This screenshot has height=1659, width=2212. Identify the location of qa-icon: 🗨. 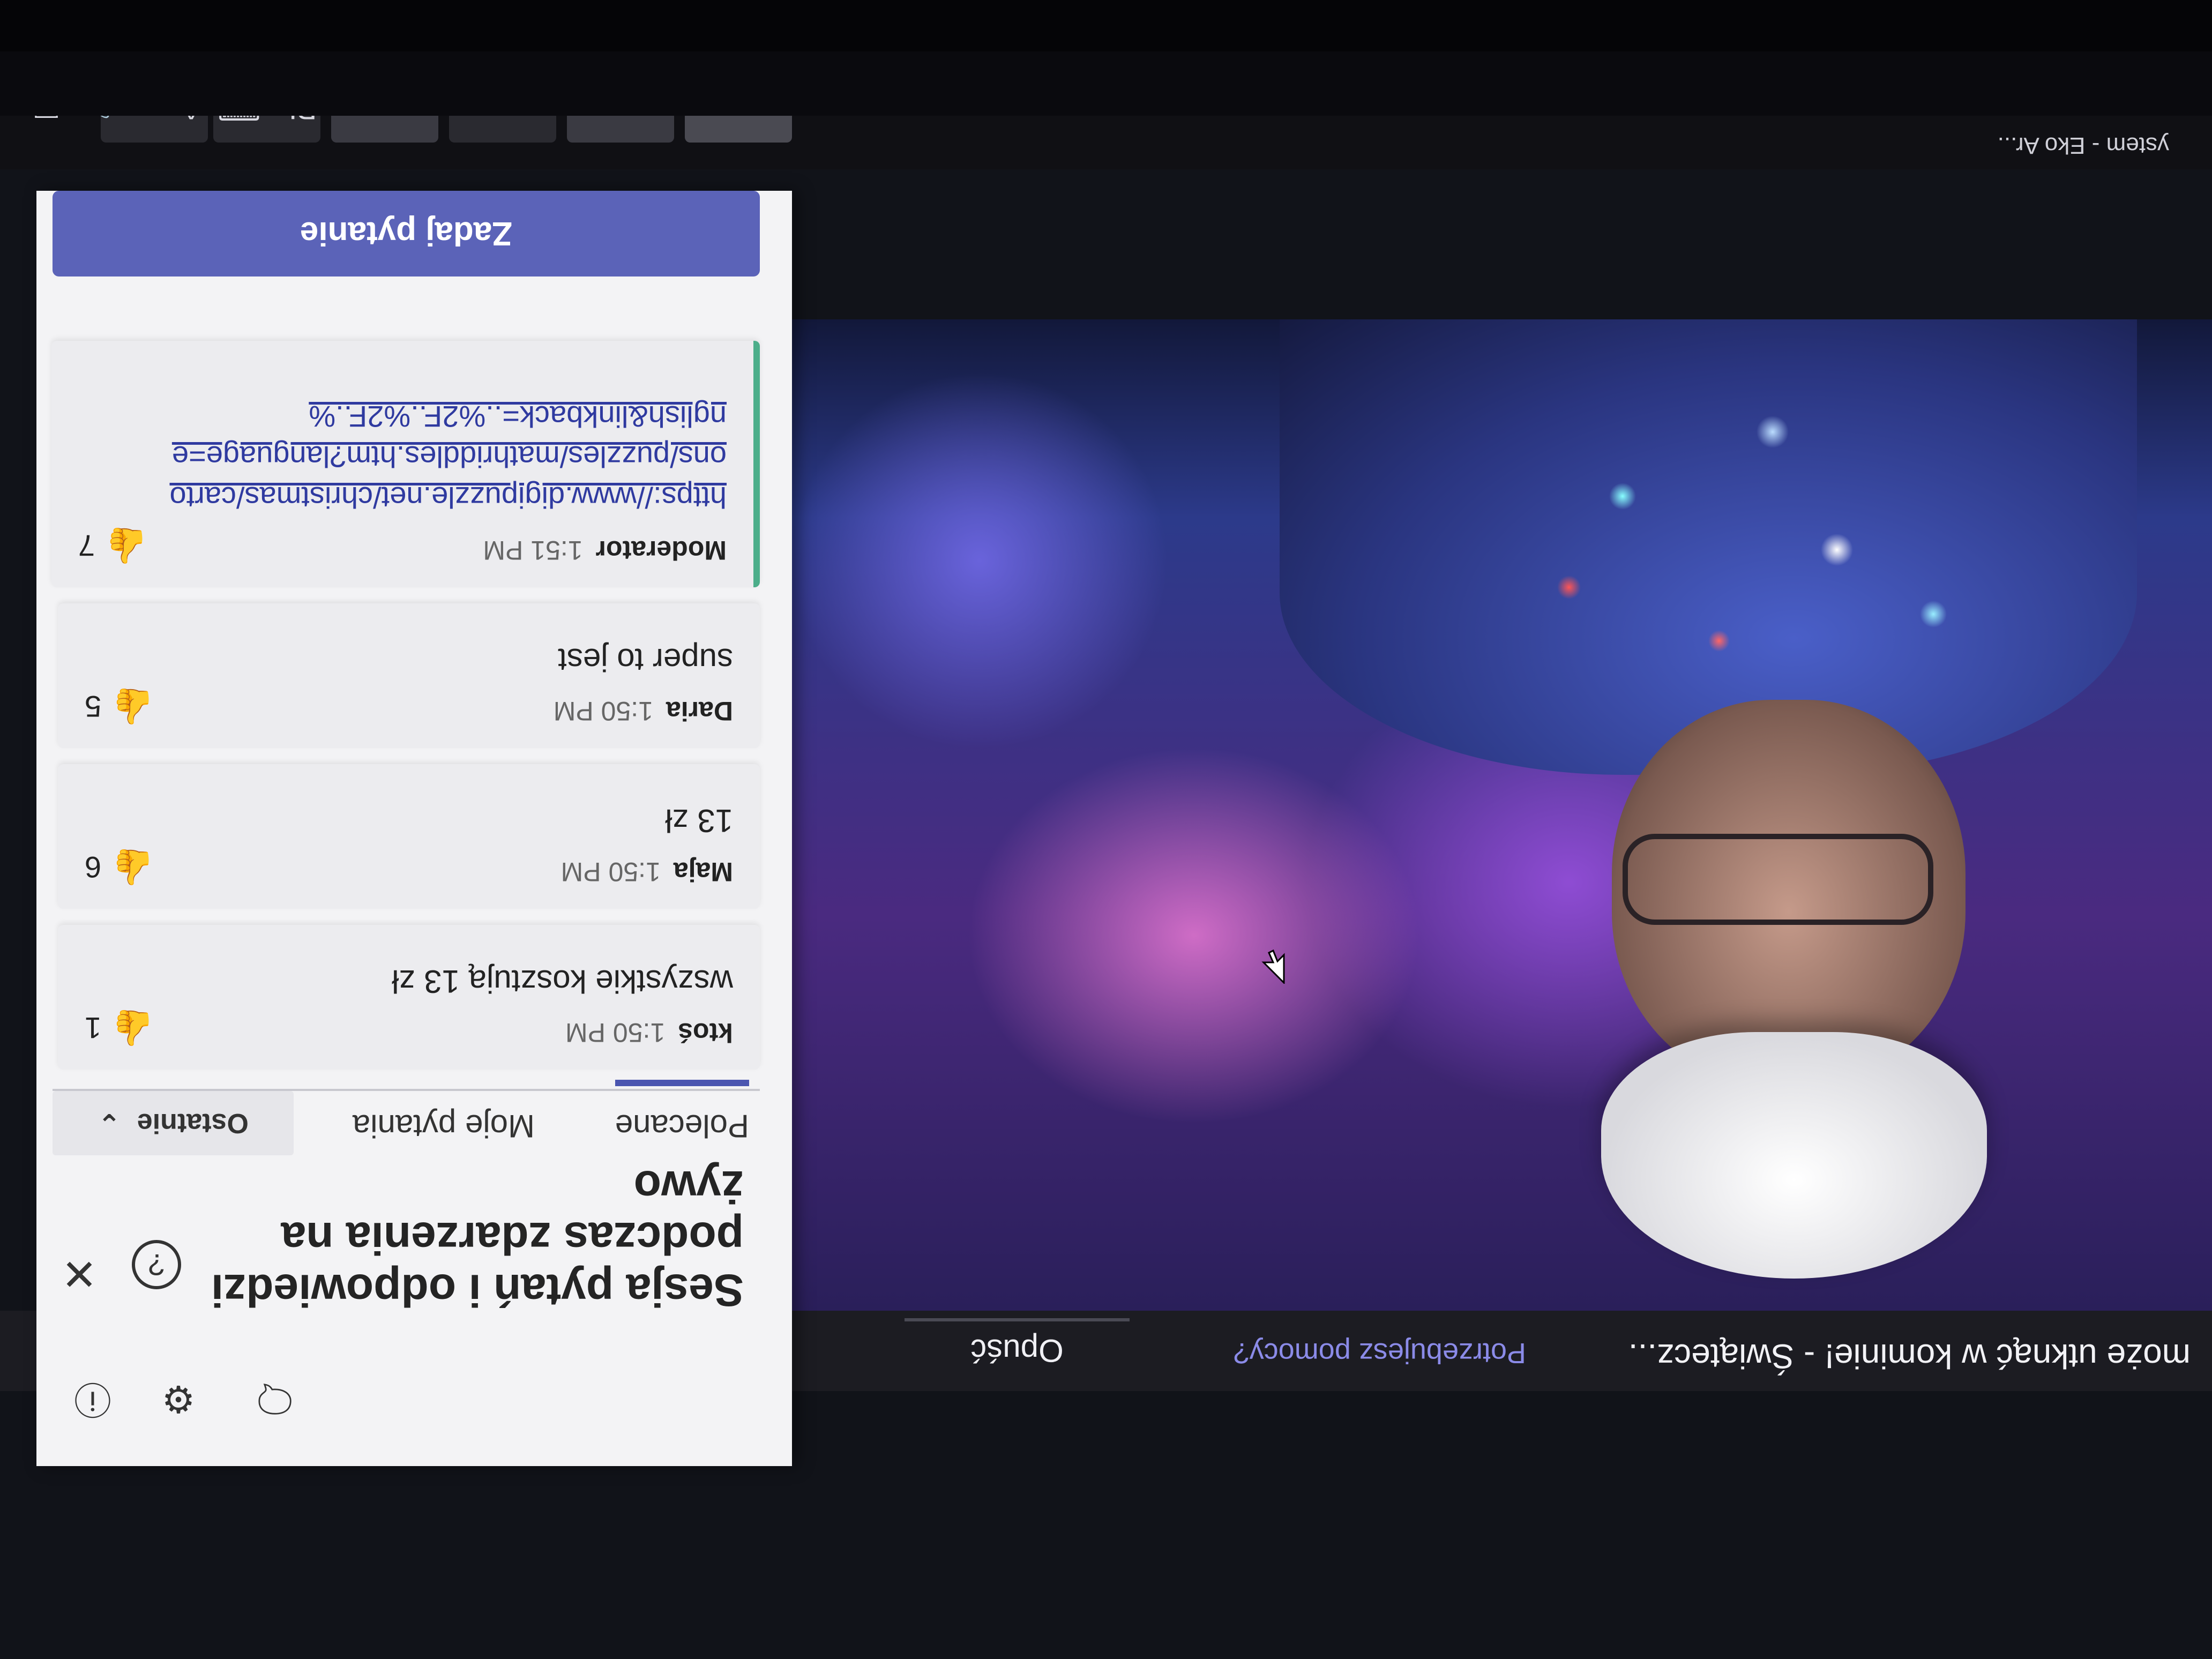
(275, 1399).